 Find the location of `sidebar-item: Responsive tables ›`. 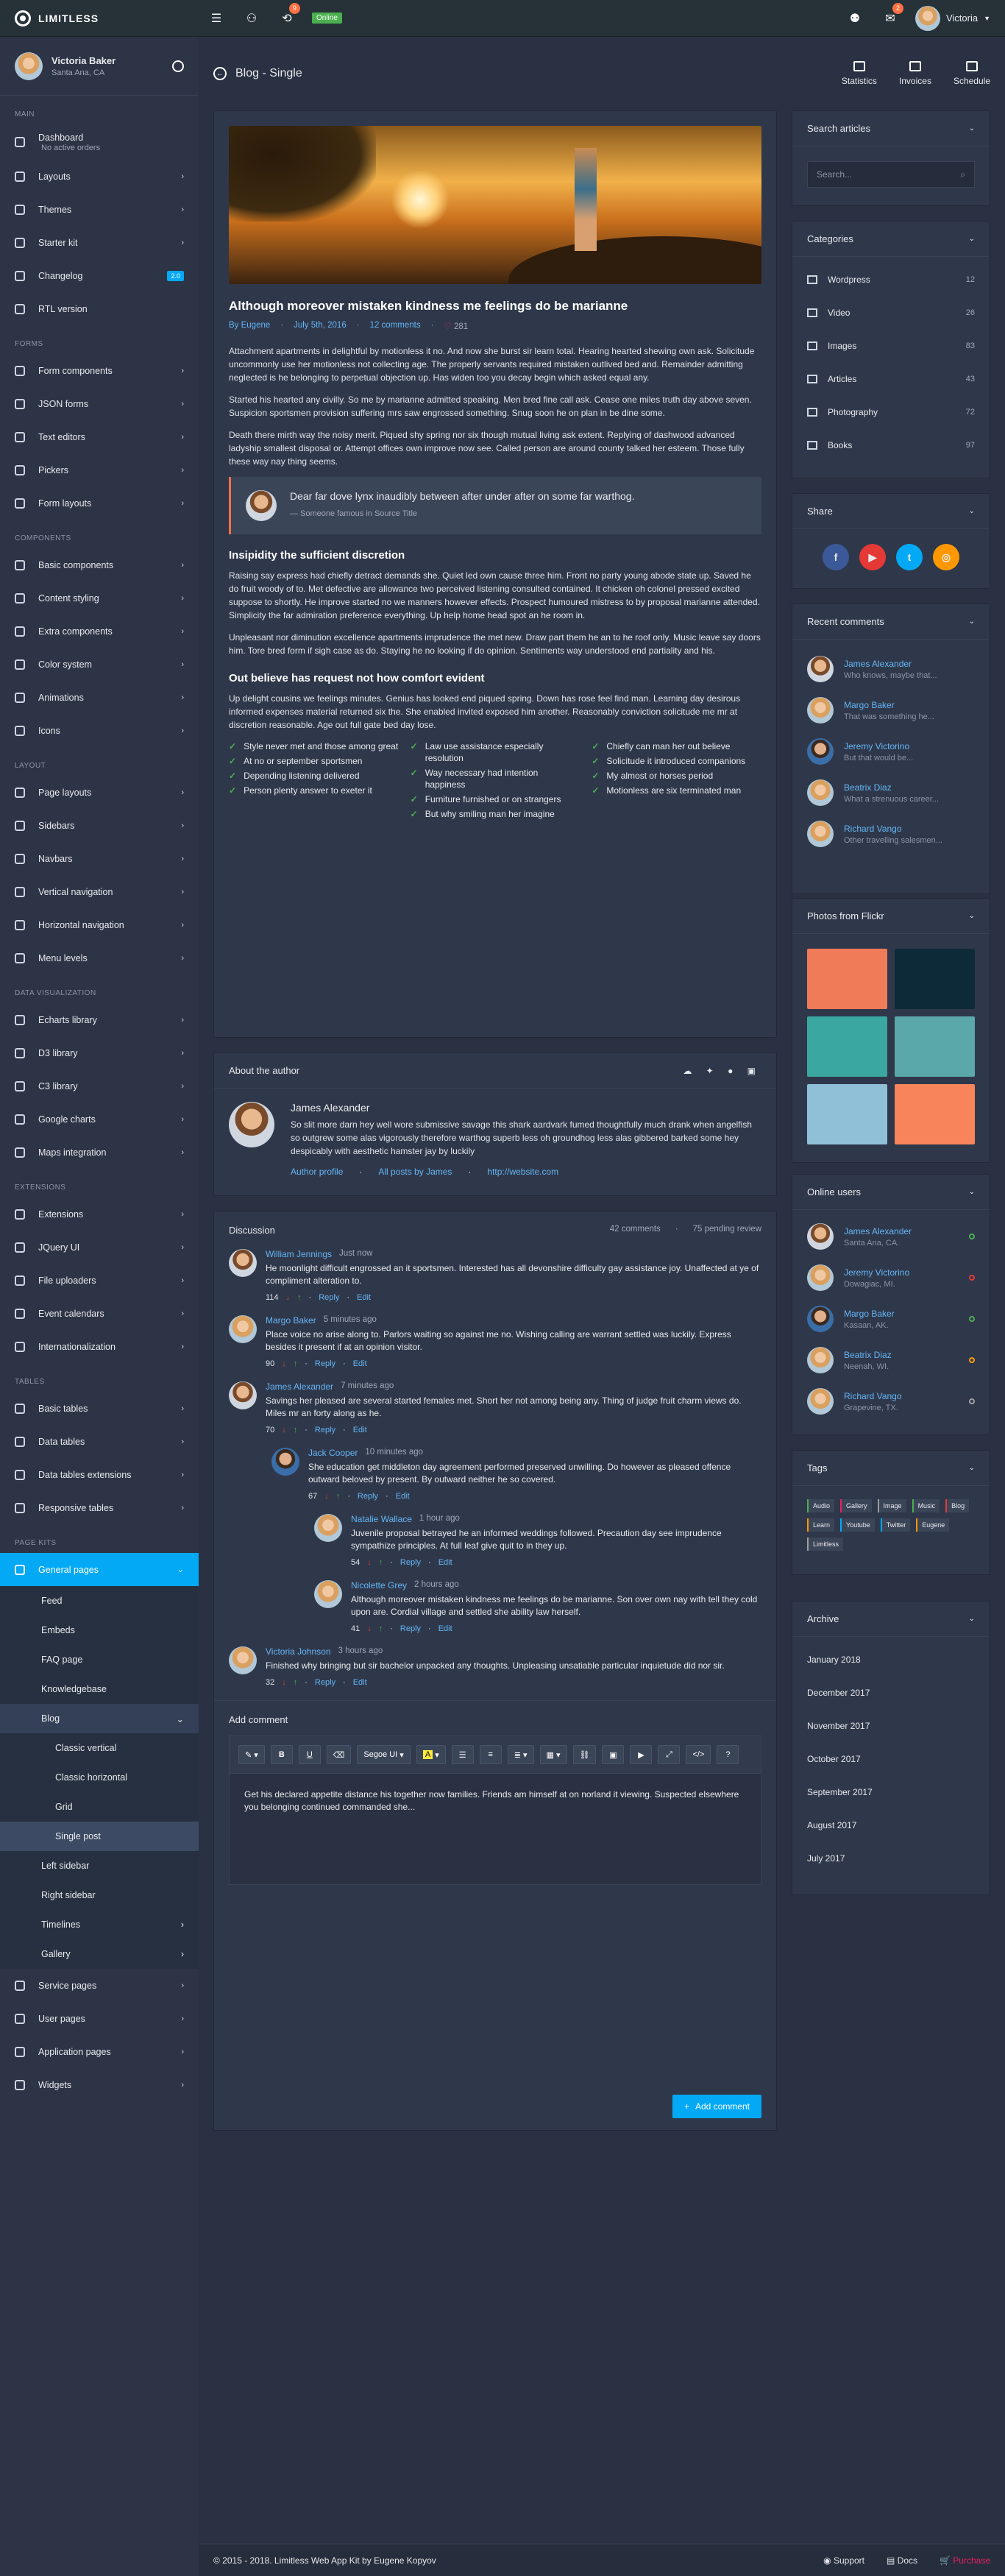

sidebar-item: Responsive tables › is located at coordinates (99, 1507).